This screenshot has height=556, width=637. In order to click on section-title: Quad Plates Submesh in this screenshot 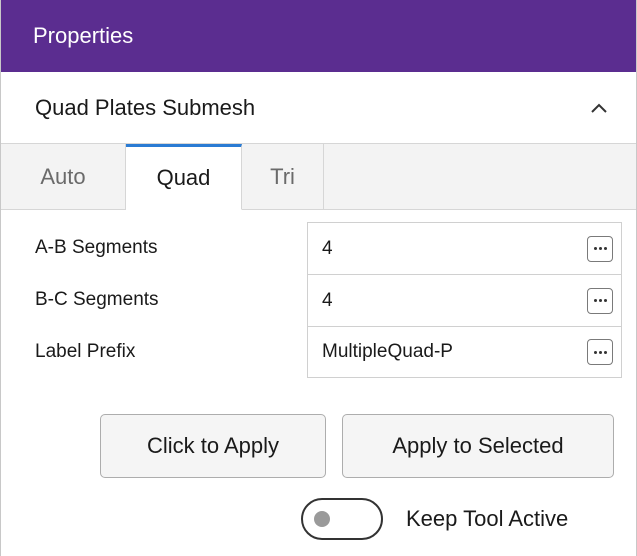, I will do `click(145, 107)`.